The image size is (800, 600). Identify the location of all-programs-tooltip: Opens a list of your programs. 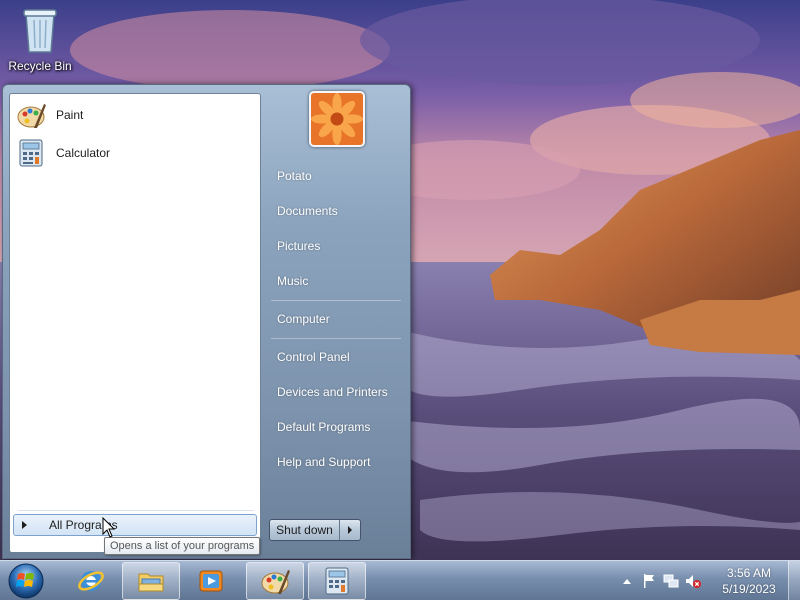
(182, 546).